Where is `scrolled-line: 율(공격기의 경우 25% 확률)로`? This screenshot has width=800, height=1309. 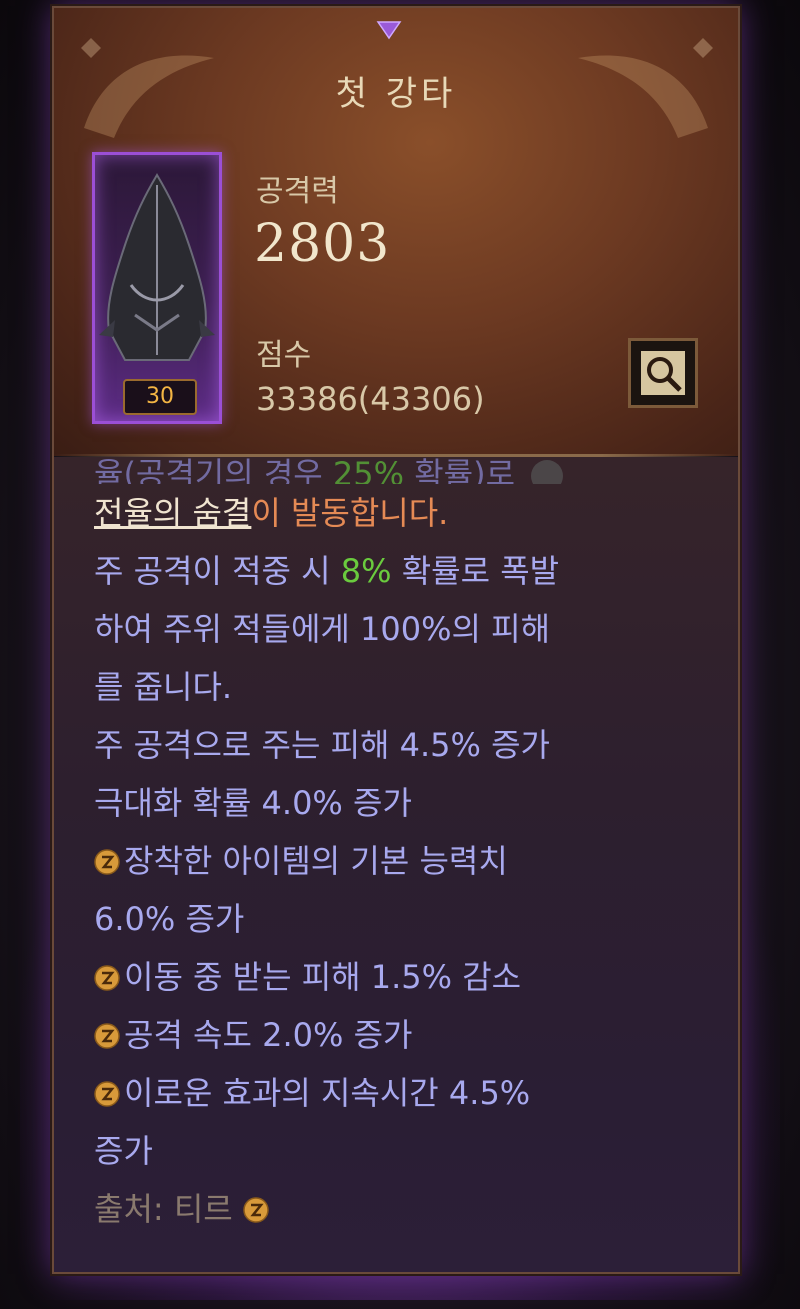 scrolled-line: 율(공격기의 경우 25% 확률)로 is located at coordinates (404, 469).